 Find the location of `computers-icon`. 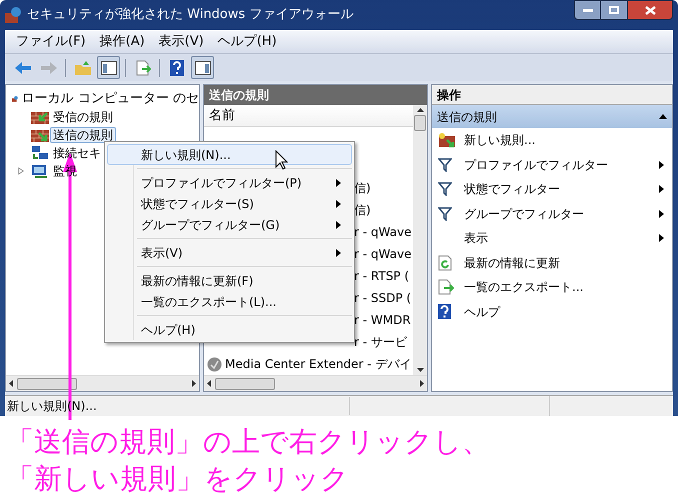

computers-icon is located at coordinates (40, 153).